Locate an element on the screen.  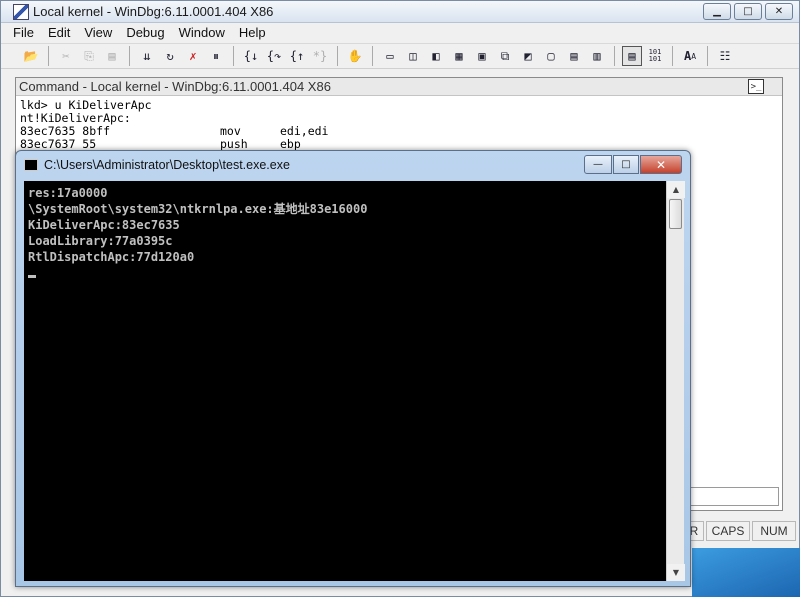
copy-icon: ⎘ is located at coordinates (89, 56).